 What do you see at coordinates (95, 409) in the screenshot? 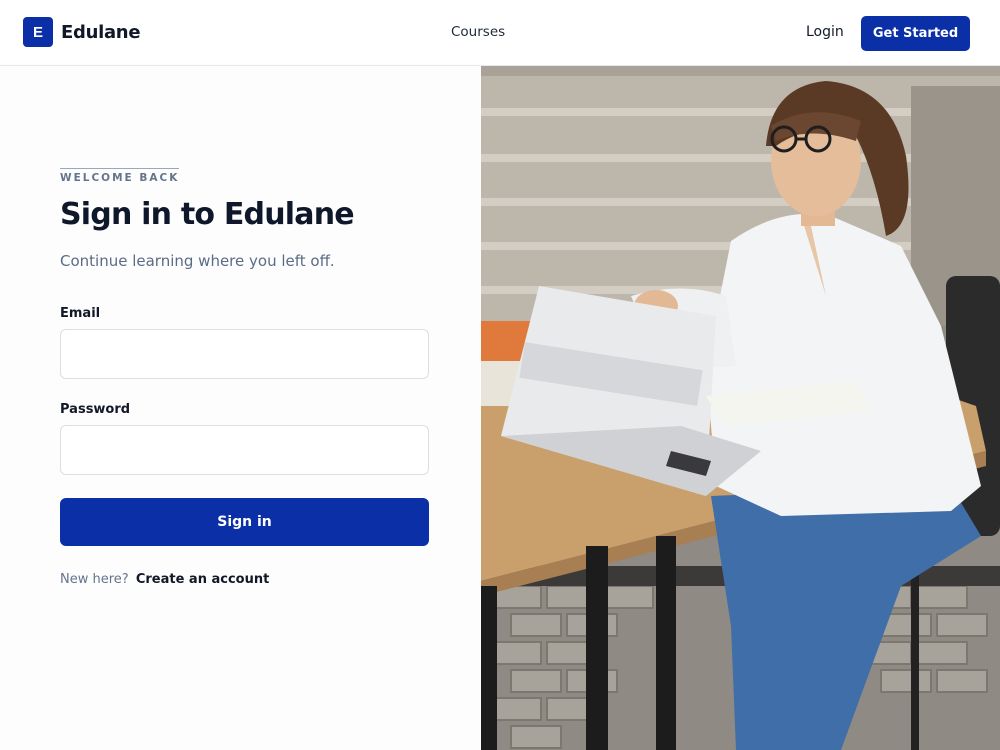
I see `password-label: Password` at bounding box center [95, 409].